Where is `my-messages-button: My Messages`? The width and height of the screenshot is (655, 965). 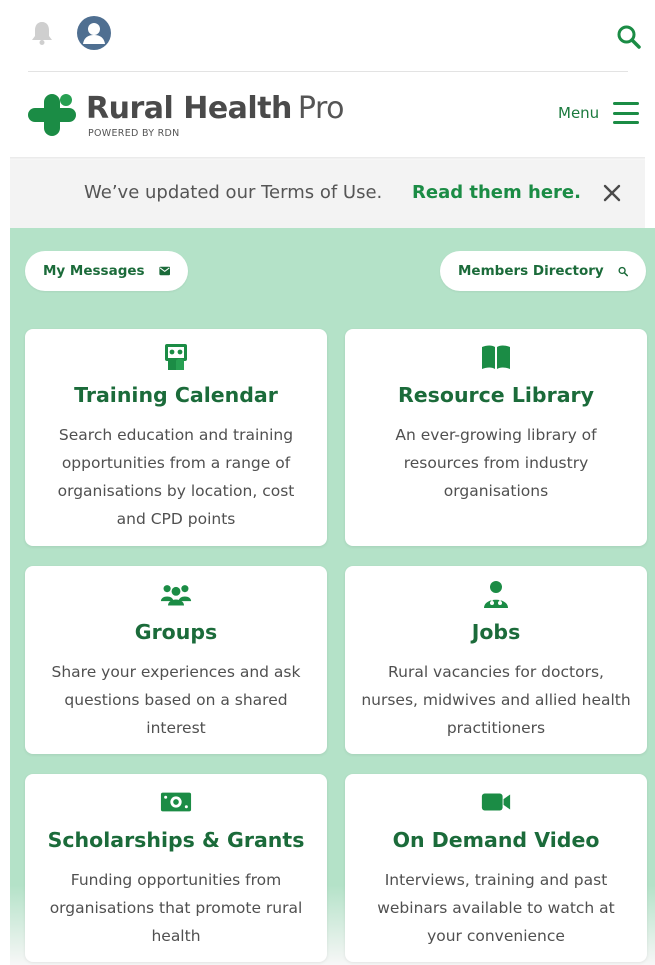
my-messages-button: My Messages is located at coordinates (106, 271).